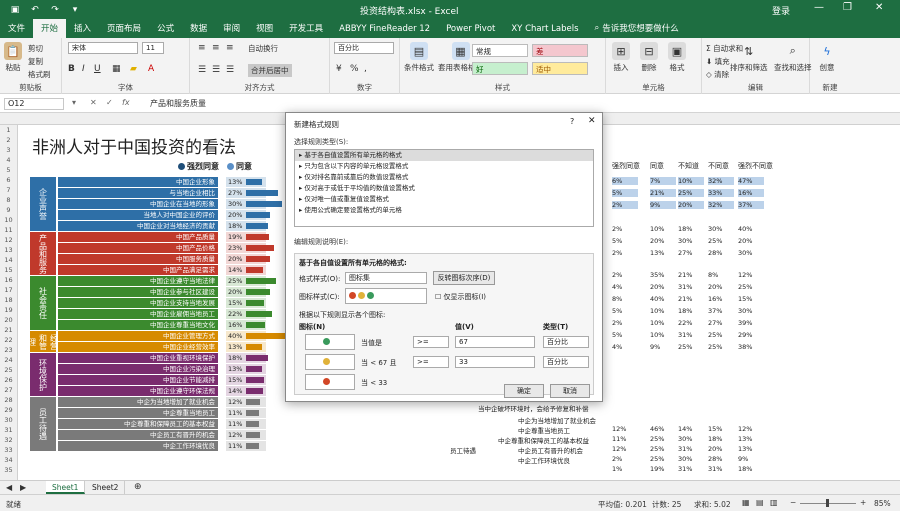  Describe the element at coordinates (126, 102) in the screenshot. I see `insert-function-icon: fx` at that location.